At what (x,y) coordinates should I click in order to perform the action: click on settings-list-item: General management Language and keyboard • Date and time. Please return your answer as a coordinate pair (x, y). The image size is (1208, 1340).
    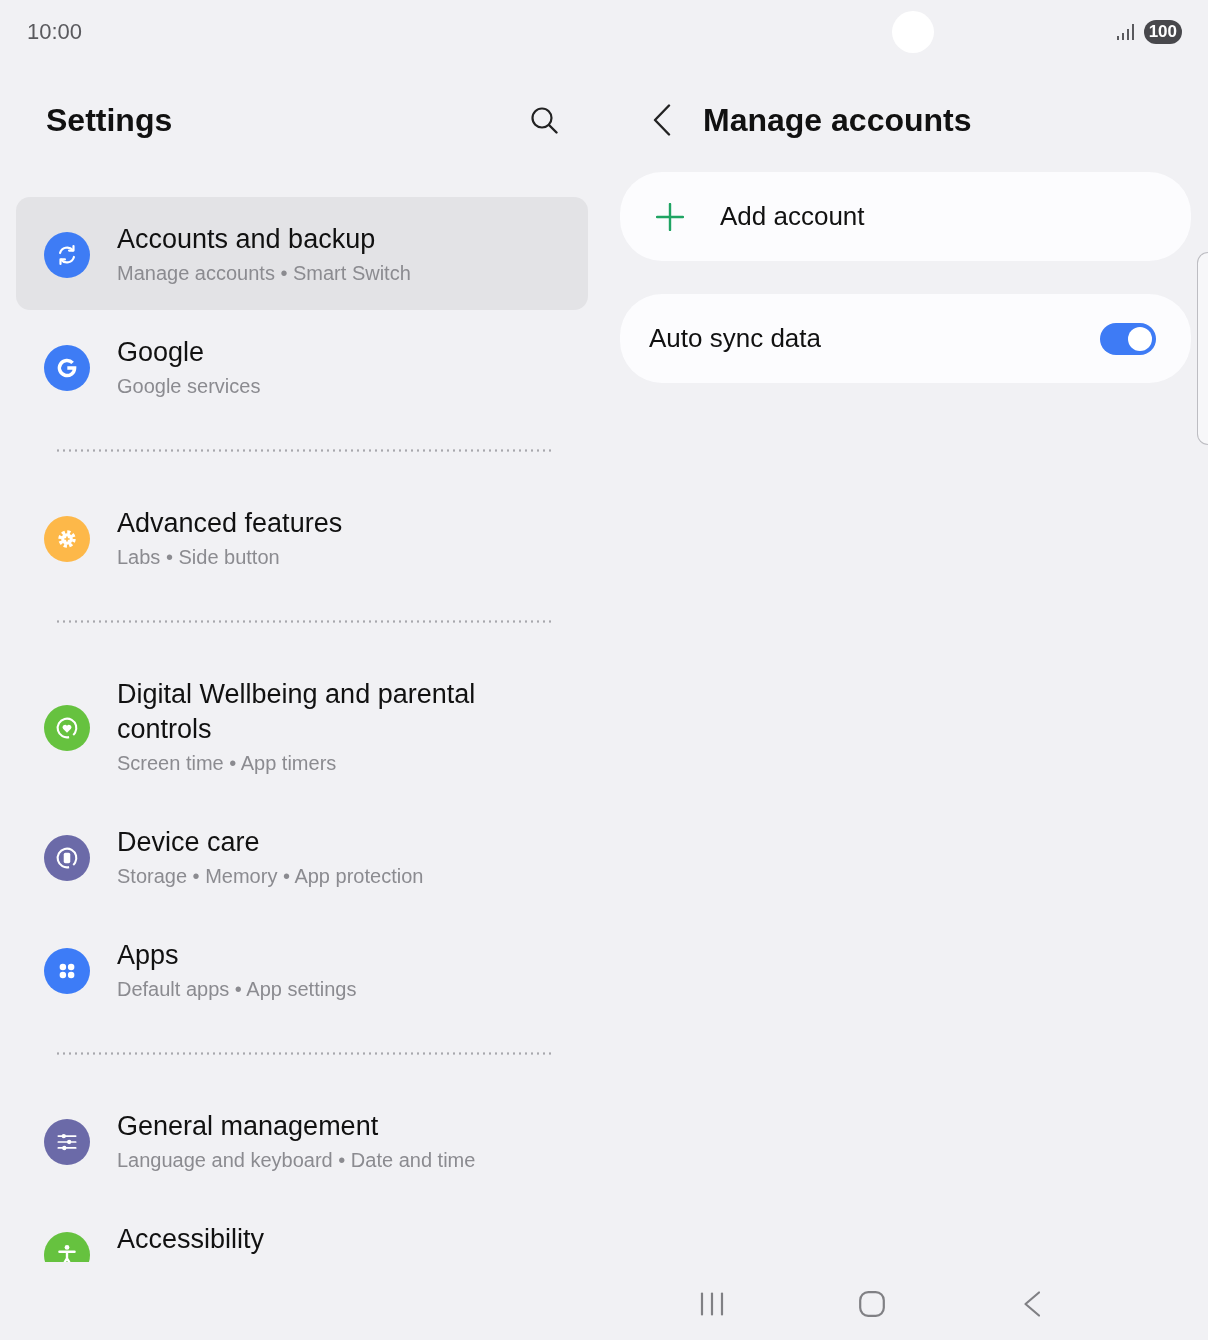
    Looking at the image, I should click on (302, 1140).